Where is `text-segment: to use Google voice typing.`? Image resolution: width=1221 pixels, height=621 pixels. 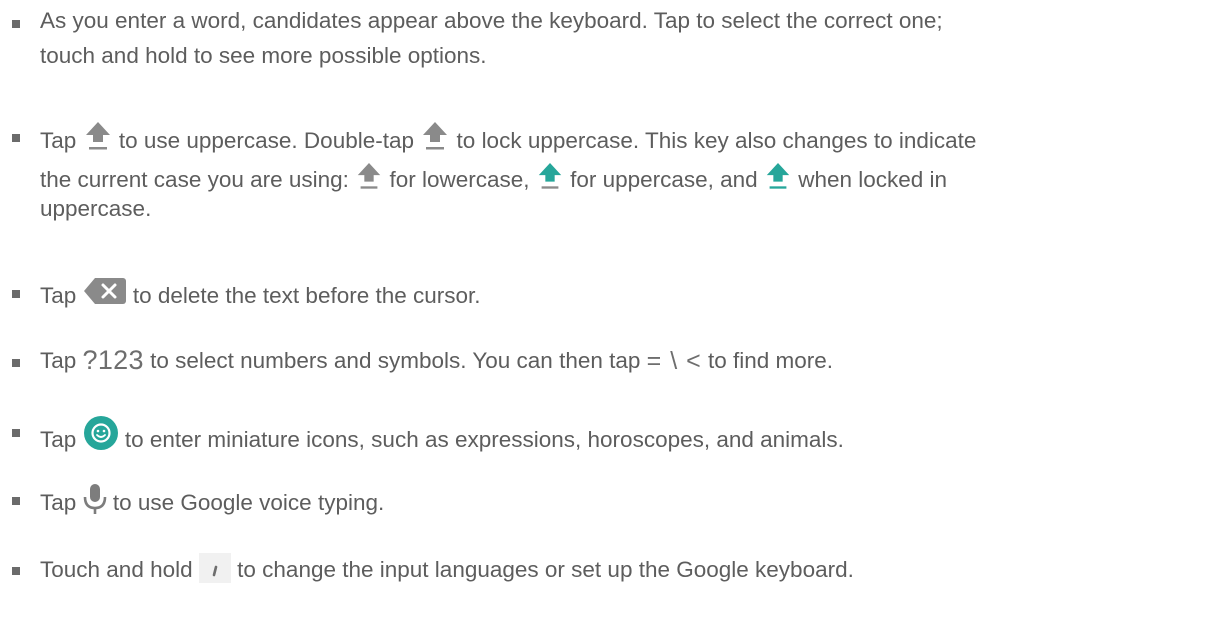 text-segment: to use Google voice typing. is located at coordinates (248, 502).